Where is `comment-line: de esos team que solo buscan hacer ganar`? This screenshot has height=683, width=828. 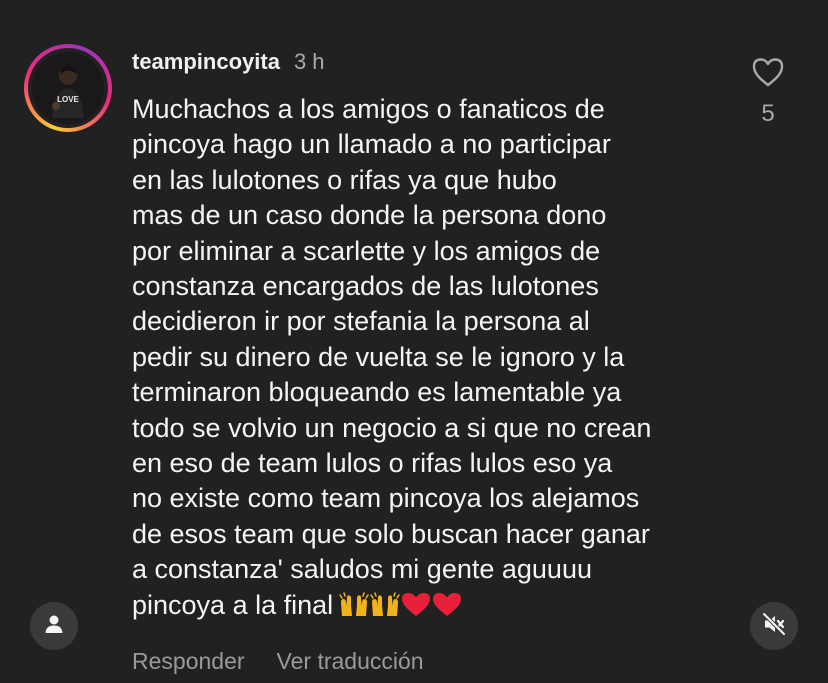
comment-line: de esos team que solo buscan hacer ganar is located at coordinates (391, 533).